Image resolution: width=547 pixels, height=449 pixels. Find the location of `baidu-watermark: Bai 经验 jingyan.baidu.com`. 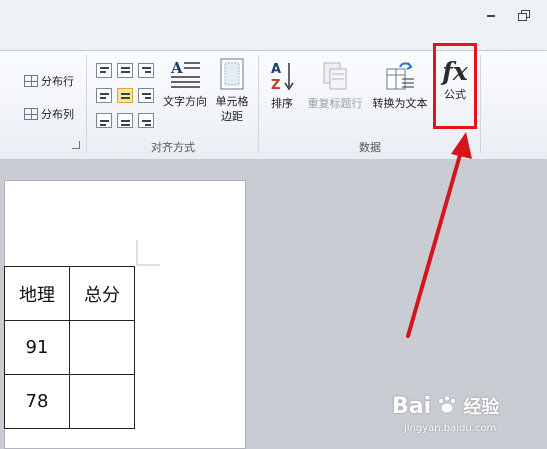

baidu-watermark: Bai 经验 jingyan.baidu.com is located at coordinates (446, 413).